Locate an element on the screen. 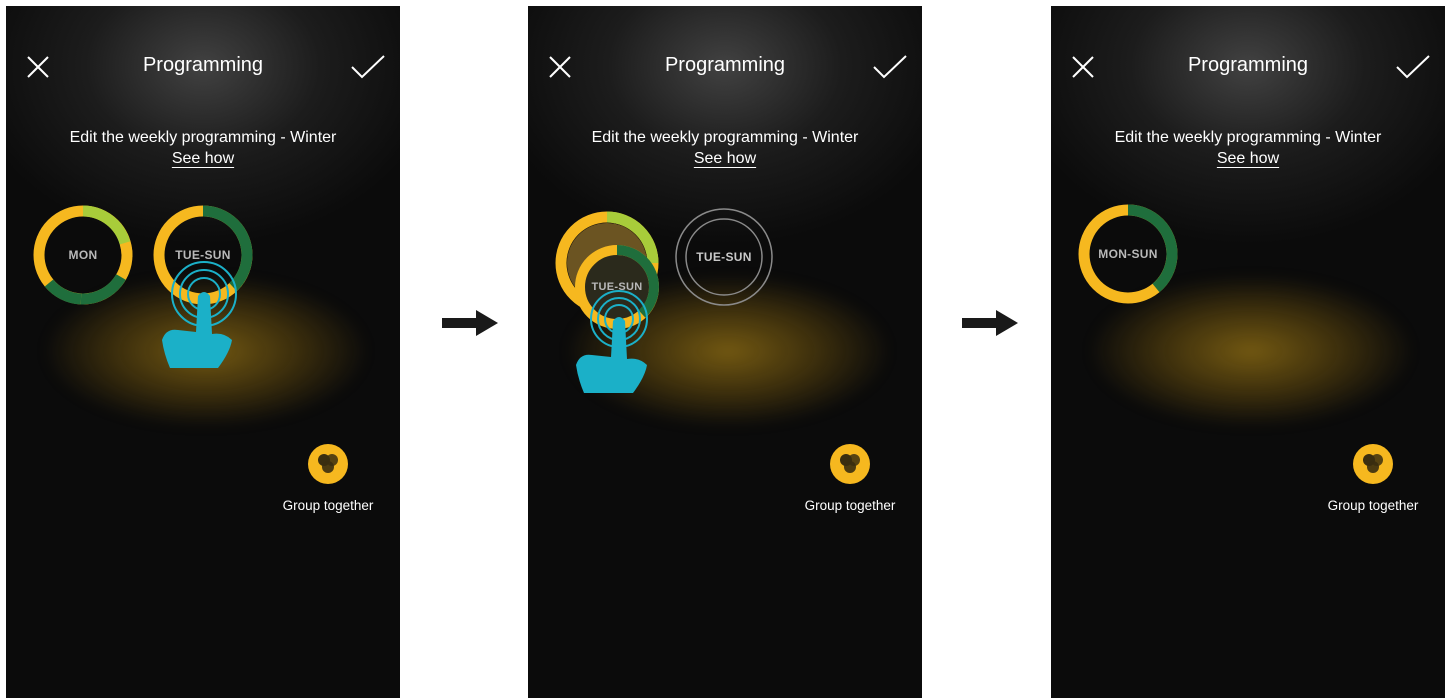 The image size is (1449, 698). day-ring-mon: MON is located at coordinates (83, 255).